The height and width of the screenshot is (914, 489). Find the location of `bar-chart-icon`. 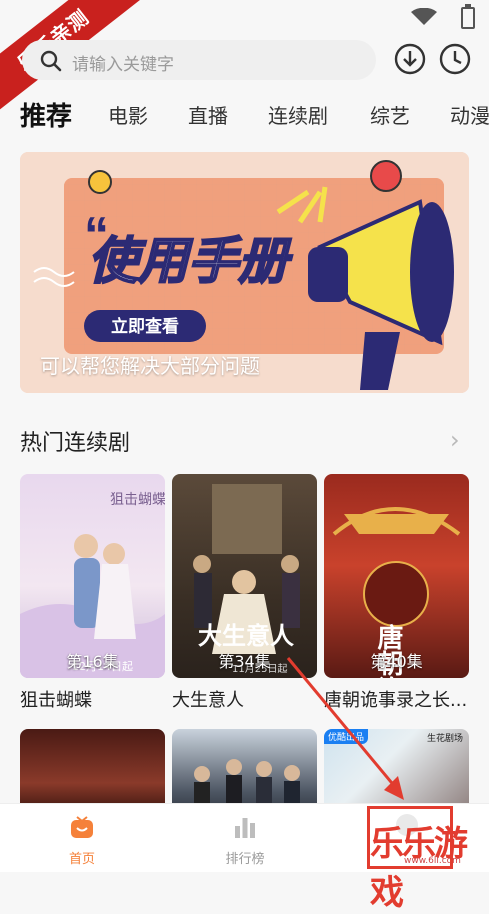

bar-chart-icon is located at coordinates (245, 828).